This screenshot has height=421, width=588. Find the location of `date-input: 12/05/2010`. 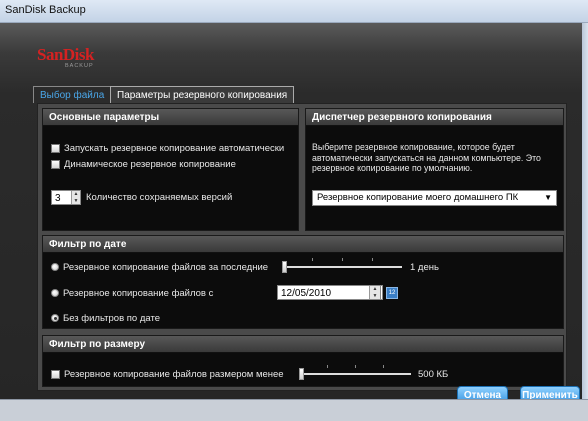

date-input: 12/05/2010 is located at coordinates (330, 292).